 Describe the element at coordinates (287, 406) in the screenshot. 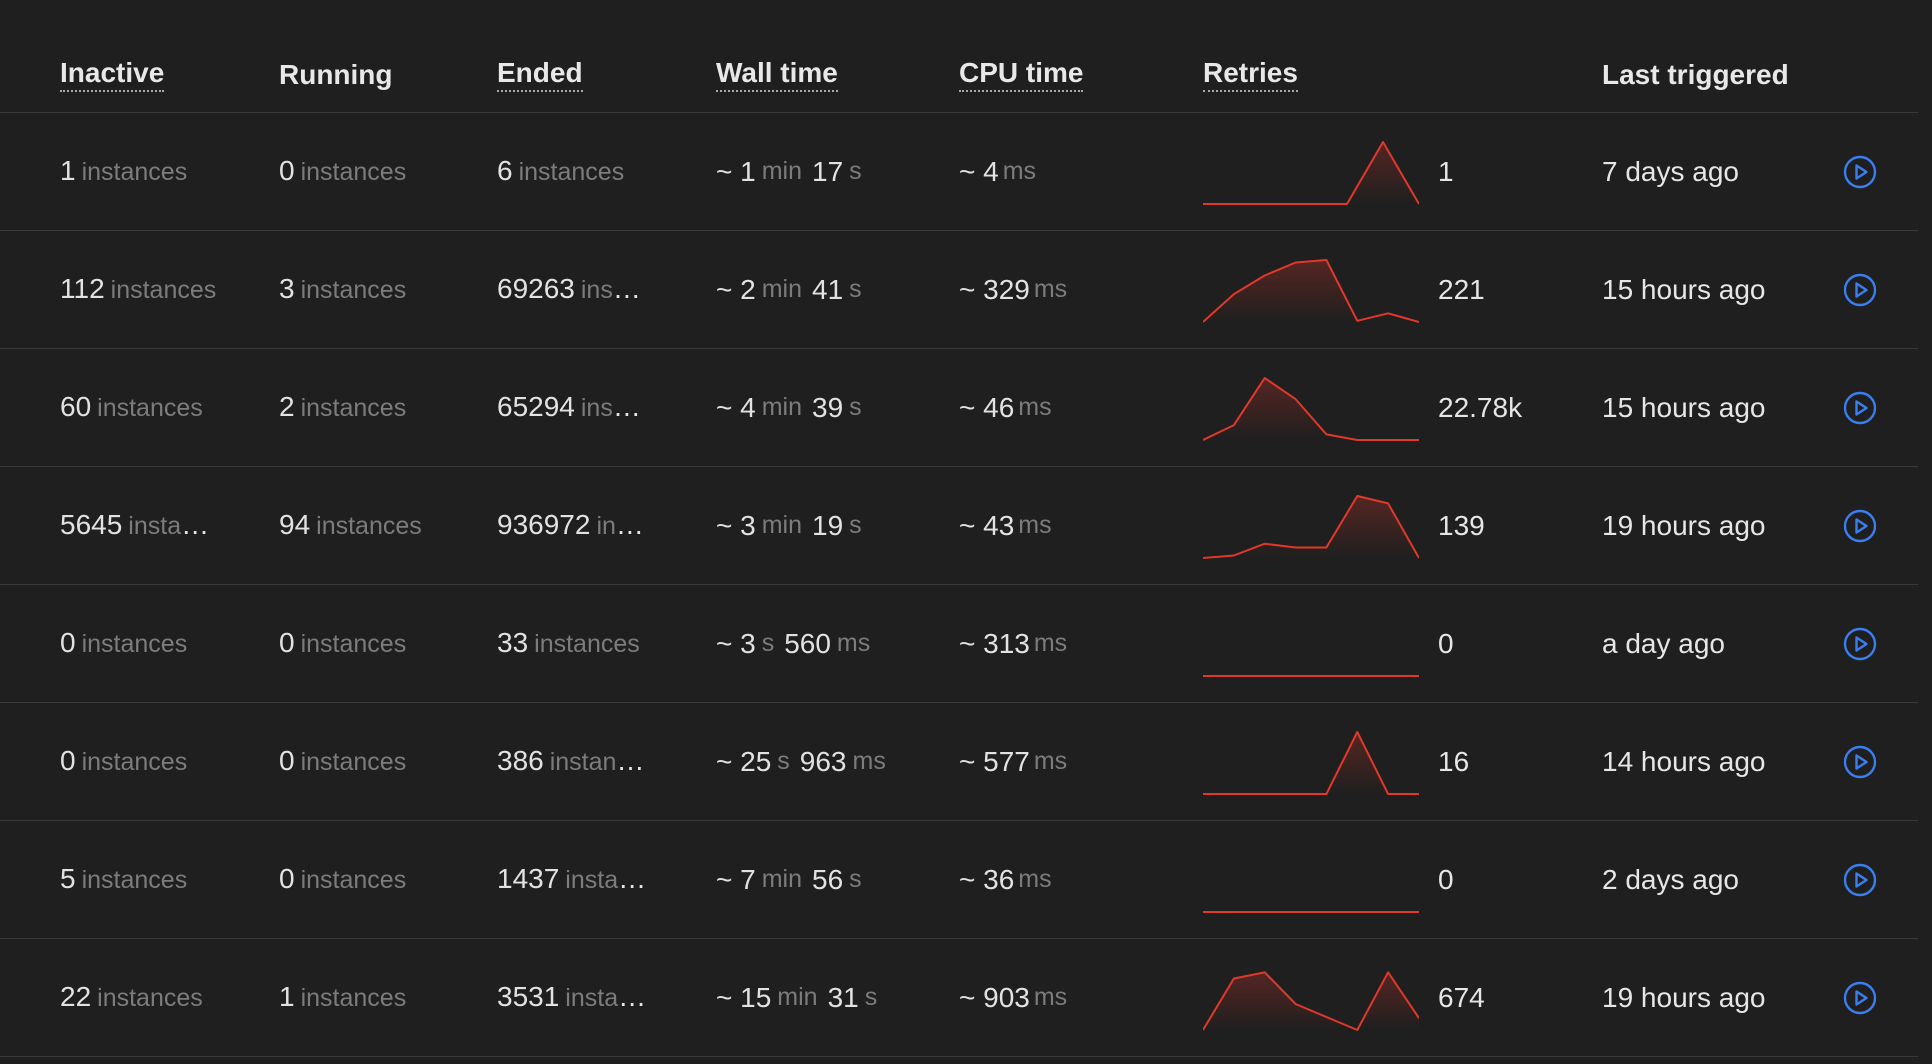

I see `running-instances-count: 2` at that location.